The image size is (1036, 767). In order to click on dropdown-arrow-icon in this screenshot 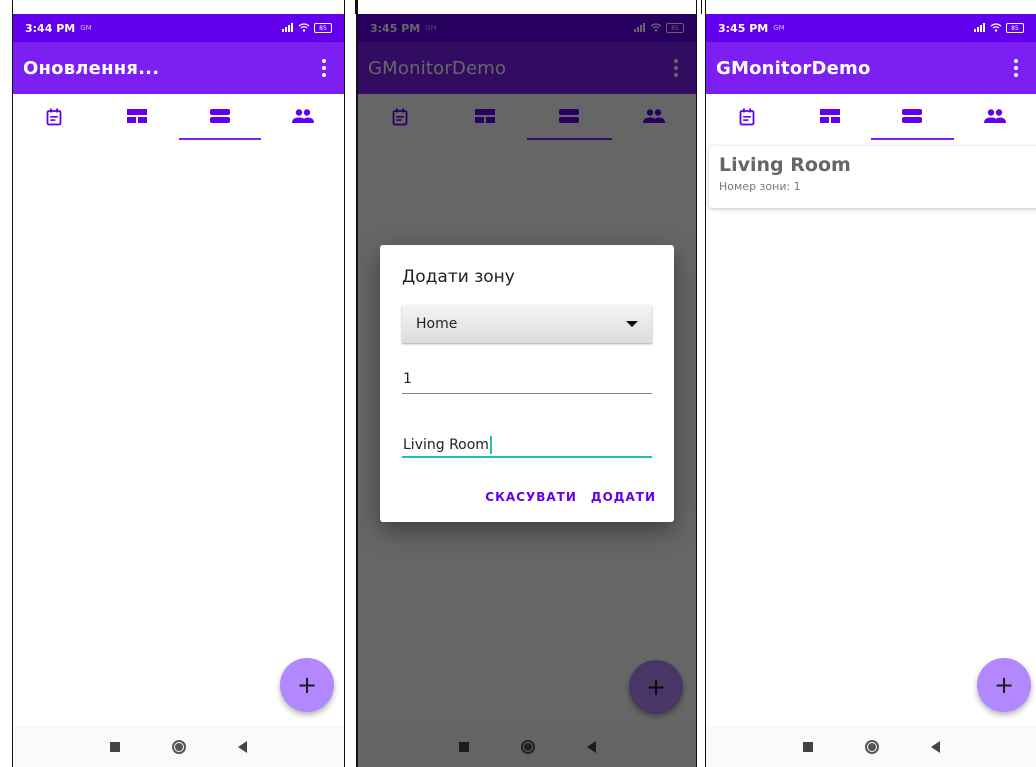, I will do `click(632, 324)`.